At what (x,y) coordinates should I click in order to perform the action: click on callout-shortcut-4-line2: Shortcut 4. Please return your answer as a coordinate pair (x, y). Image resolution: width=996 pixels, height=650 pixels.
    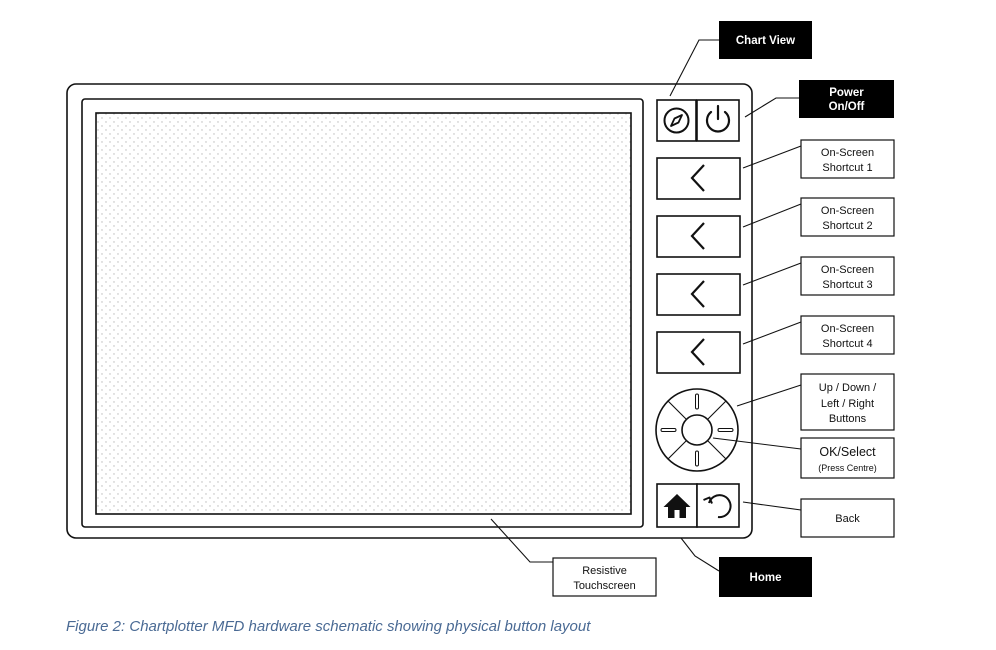
    Looking at the image, I should click on (847, 344).